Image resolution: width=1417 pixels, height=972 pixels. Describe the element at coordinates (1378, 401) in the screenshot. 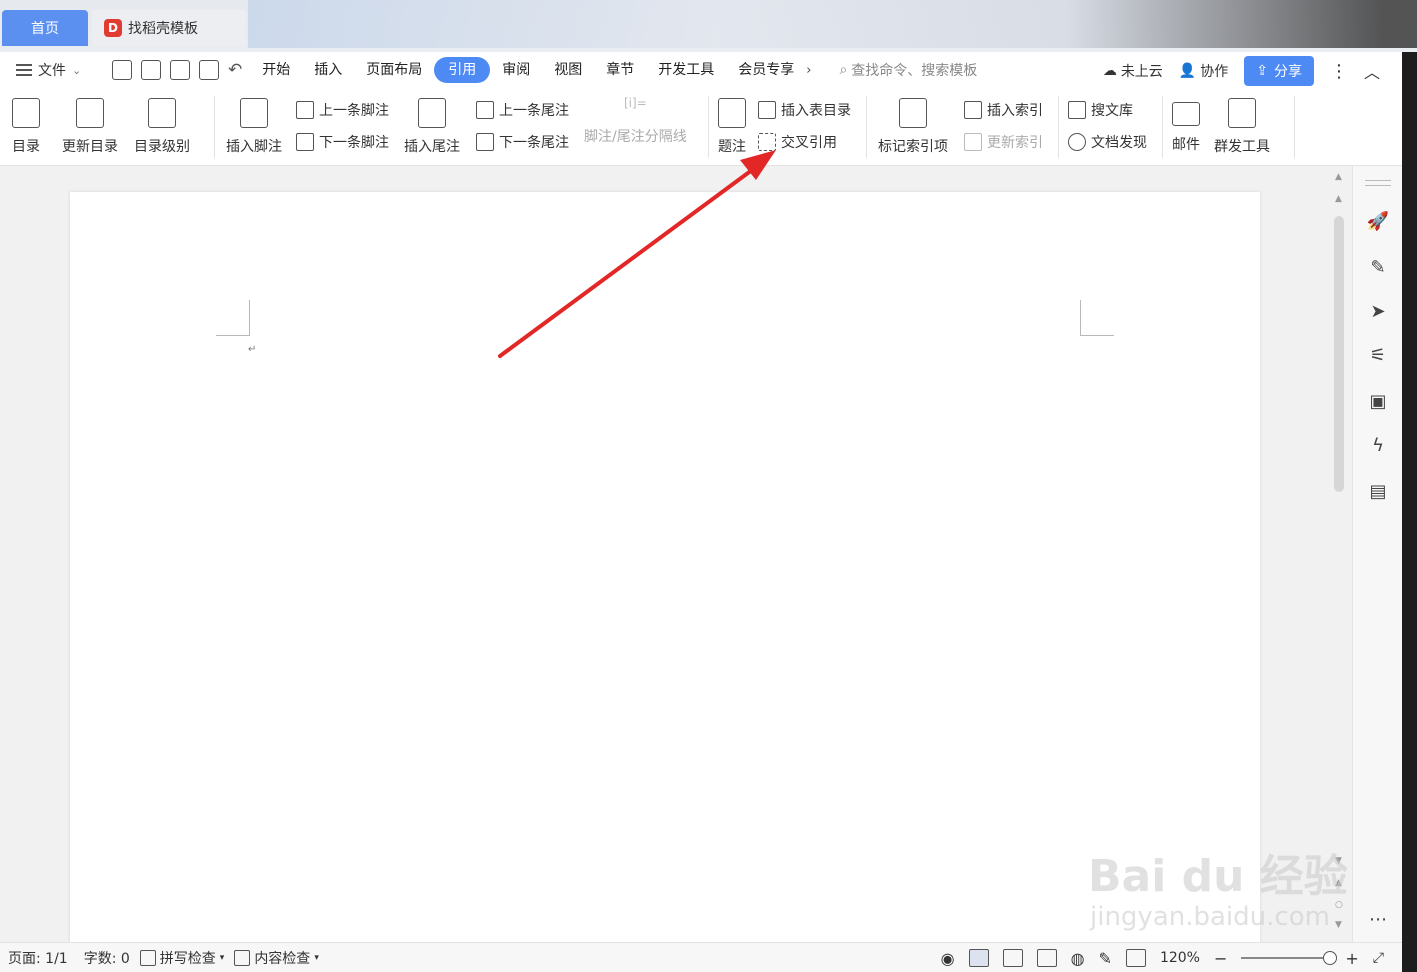

I see `image-edit-icon: ▣` at that location.